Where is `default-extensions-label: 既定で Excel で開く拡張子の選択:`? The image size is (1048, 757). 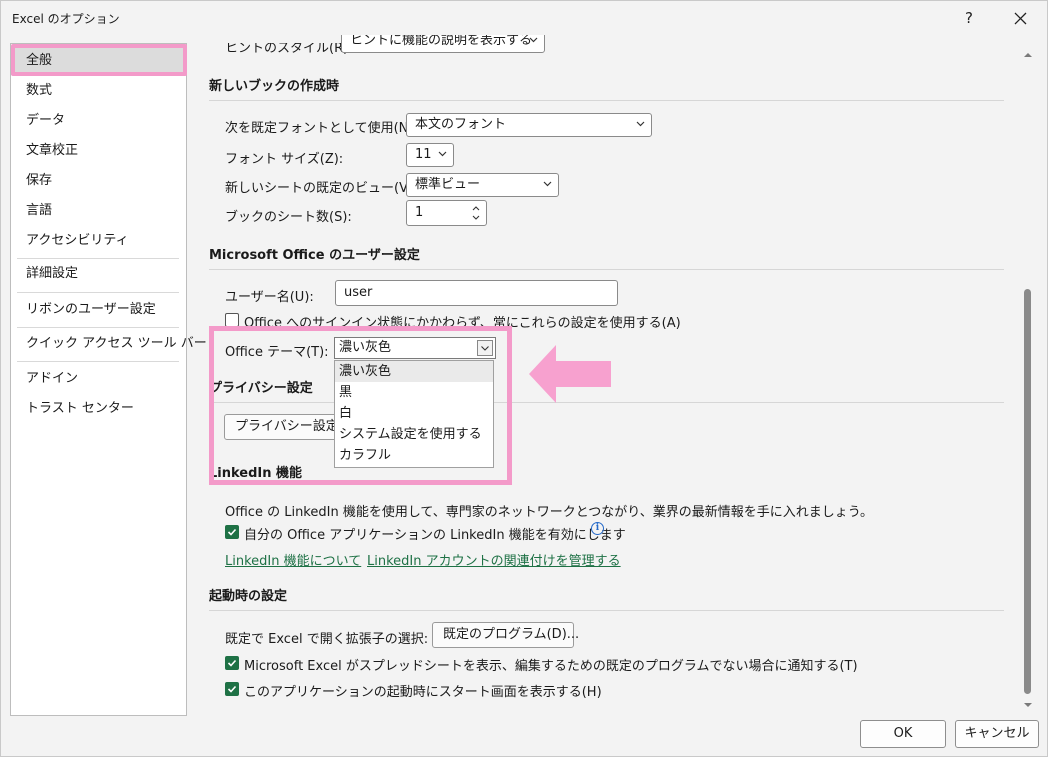
default-extensions-label: 既定で Excel で開く拡張子の選択: is located at coordinates (327, 639).